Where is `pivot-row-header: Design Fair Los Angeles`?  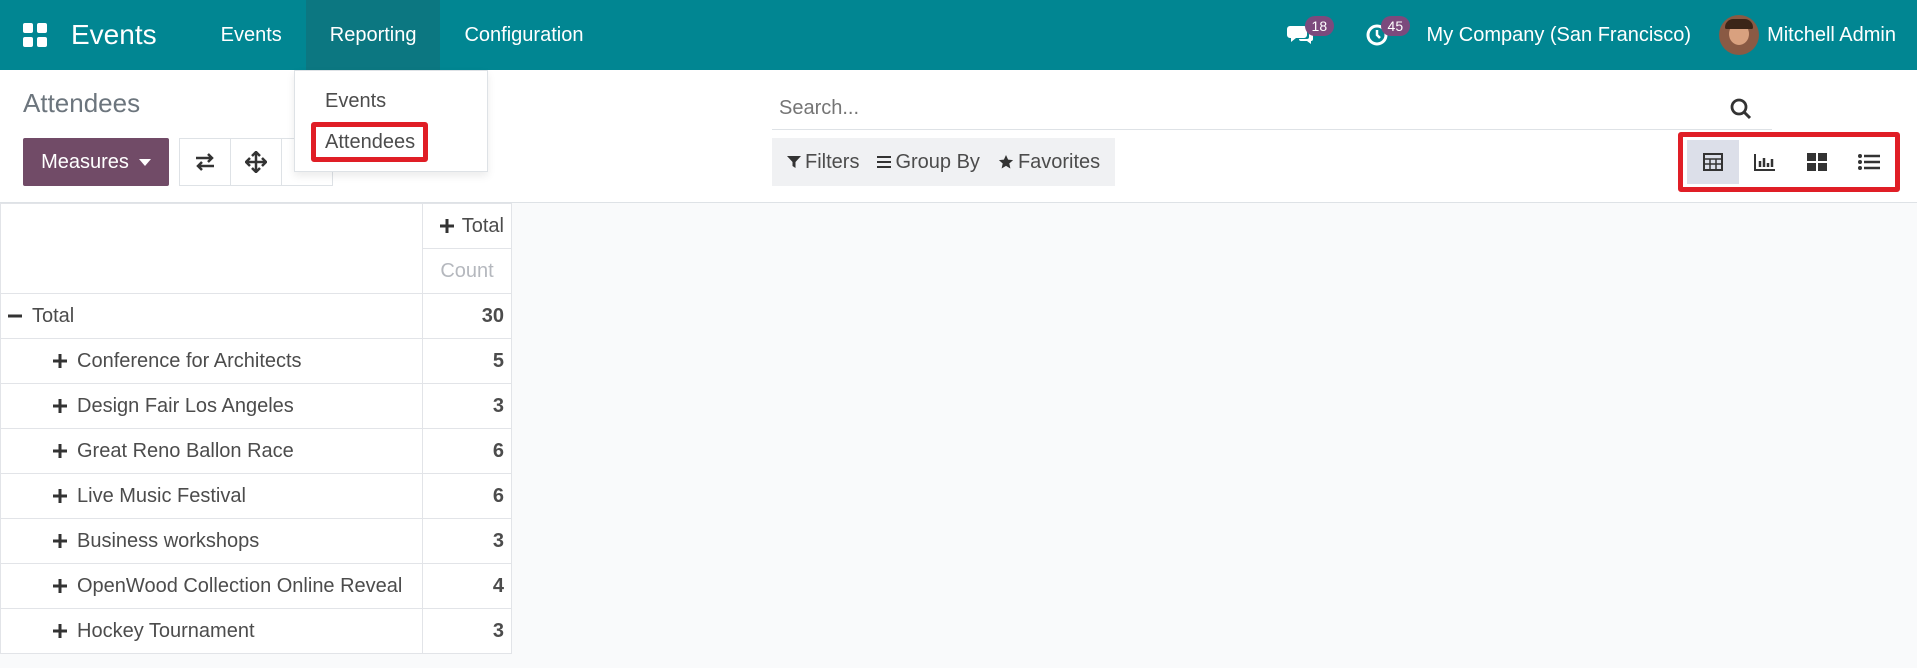 pivot-row-header: Design Fair Los Angeles is located at coordinates (211, 406).